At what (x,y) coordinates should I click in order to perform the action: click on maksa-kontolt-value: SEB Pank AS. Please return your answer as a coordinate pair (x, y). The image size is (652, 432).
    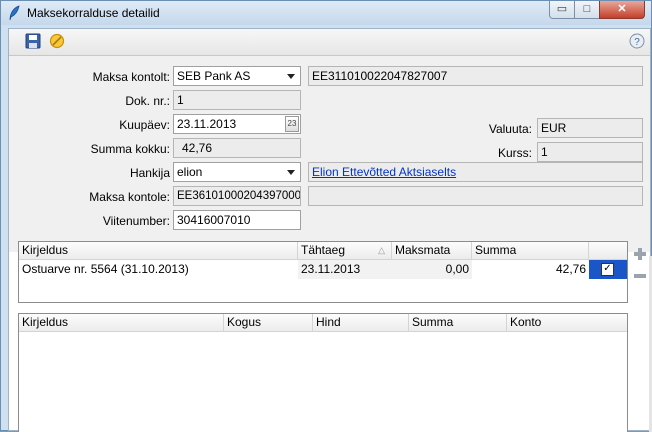
    Looking at the image, I should click on (214, 76).